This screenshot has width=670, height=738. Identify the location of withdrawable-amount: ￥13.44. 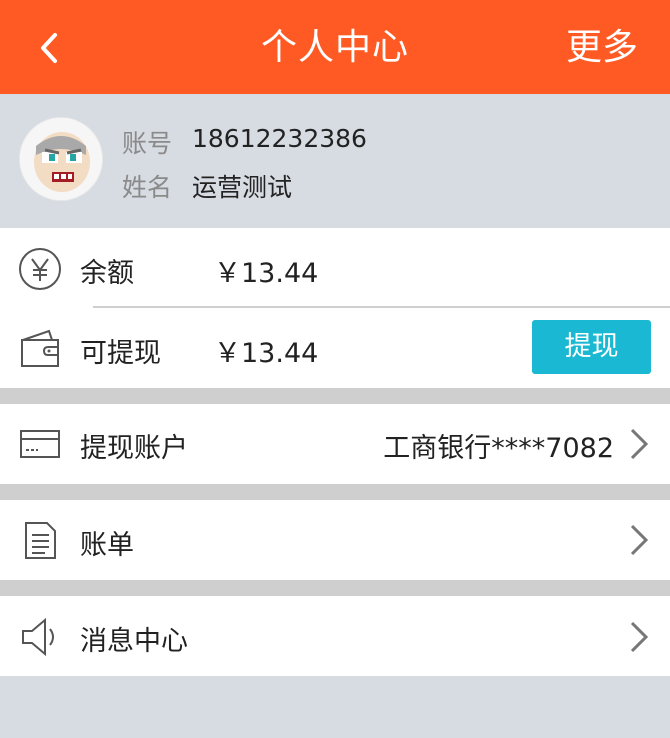
(266, 353).